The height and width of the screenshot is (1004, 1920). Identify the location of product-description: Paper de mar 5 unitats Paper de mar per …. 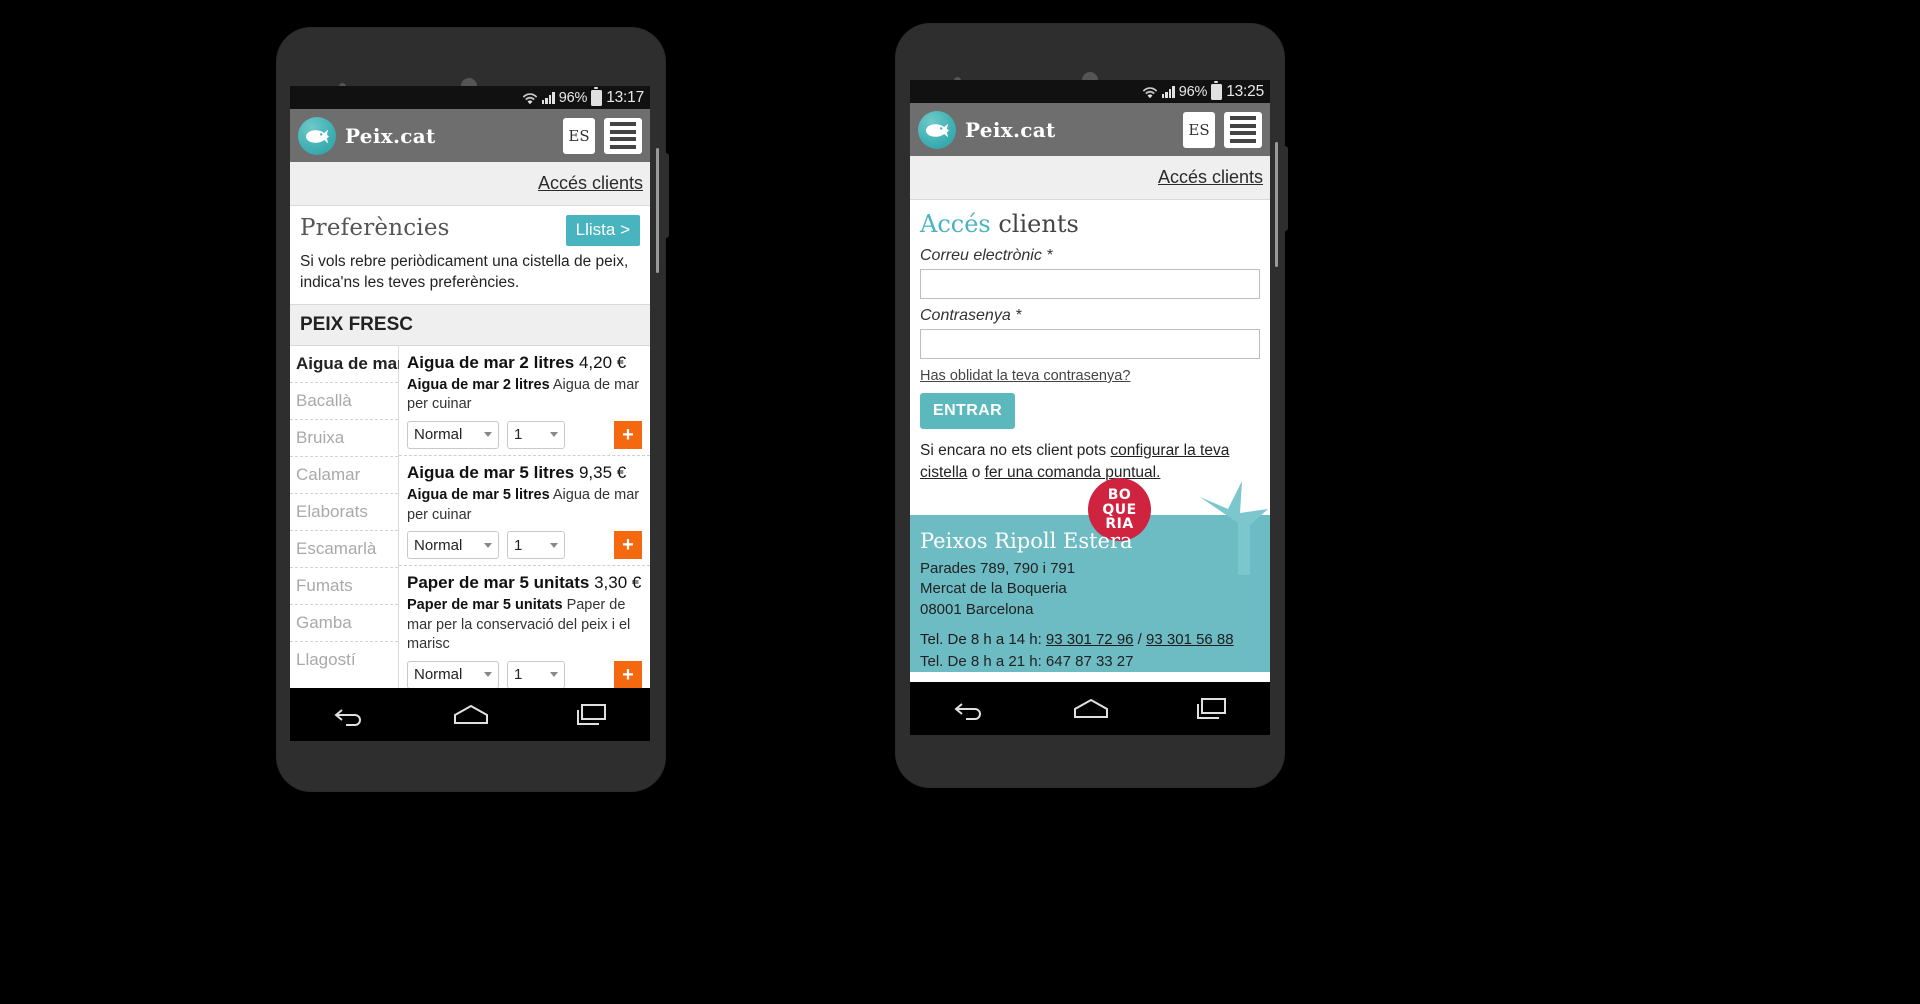
(524, 625).